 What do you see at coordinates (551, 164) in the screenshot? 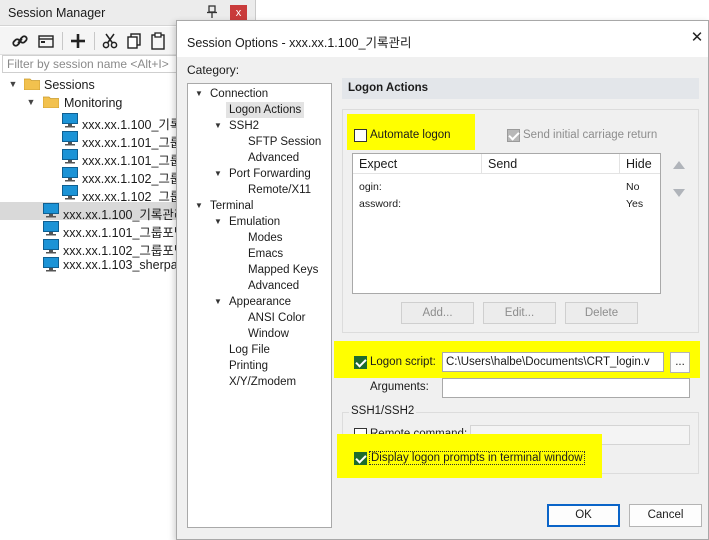
I see `column-header-send: Send` at bounding box center [551, 164].